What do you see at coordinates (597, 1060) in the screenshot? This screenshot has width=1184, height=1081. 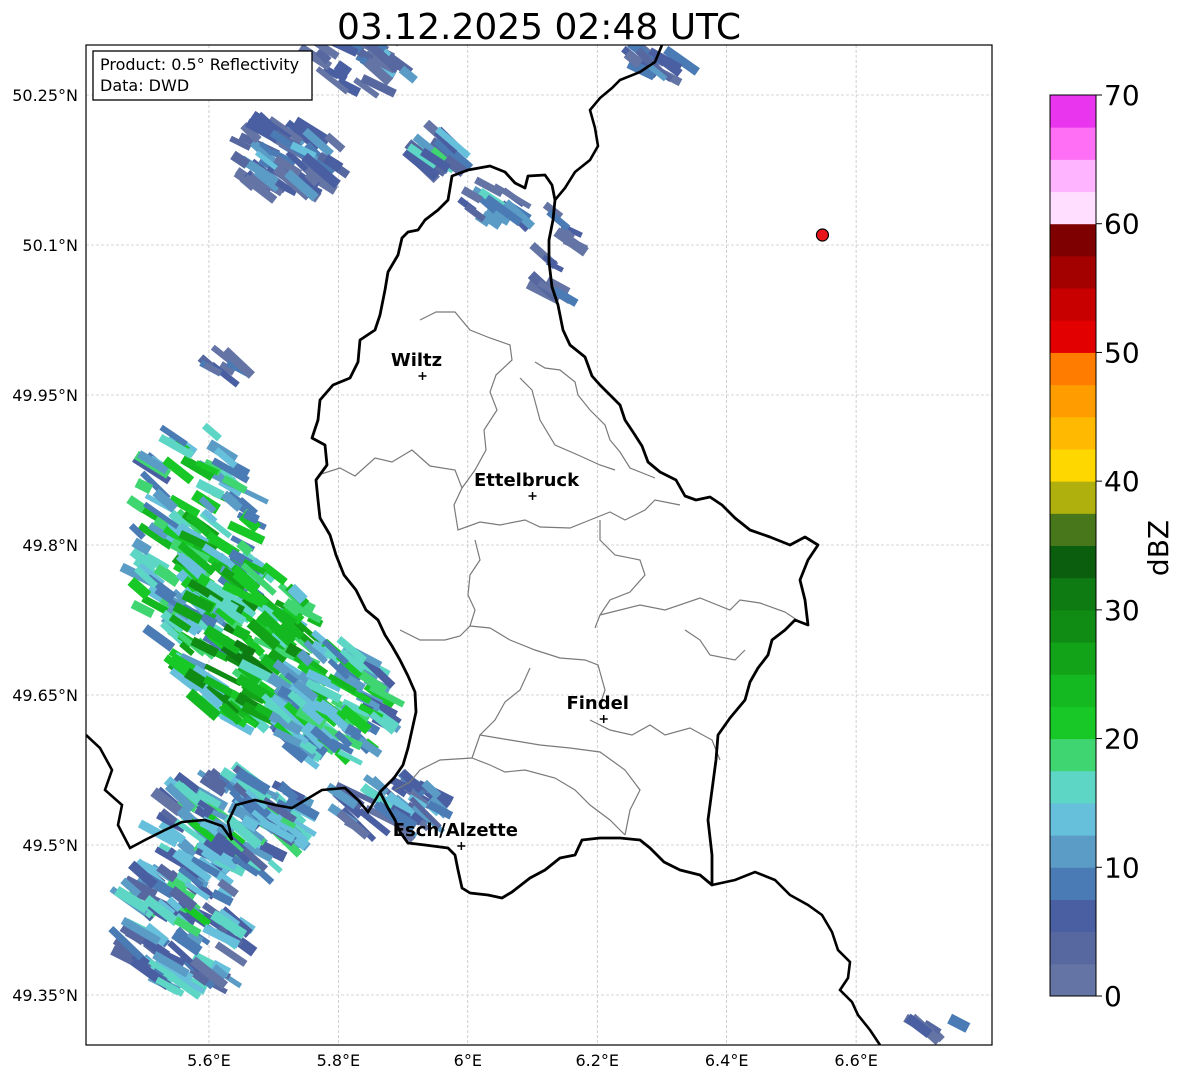 I see `lon-tick-label: 6.2°E` at bounding box center [597, 1060].